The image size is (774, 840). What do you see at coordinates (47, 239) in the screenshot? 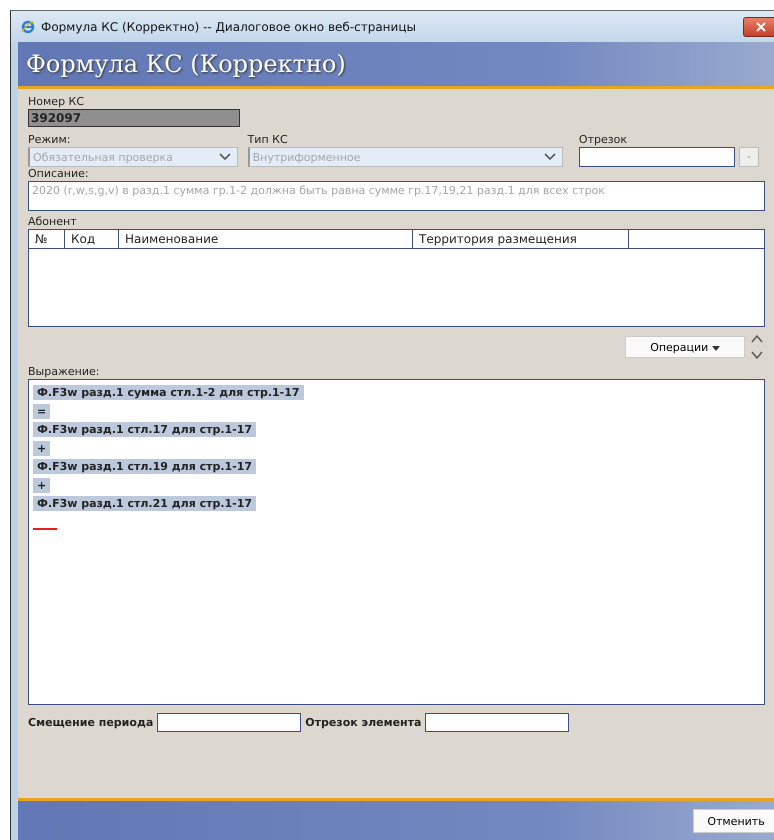
I see `column-header: №` at bounding box center [47, 239].